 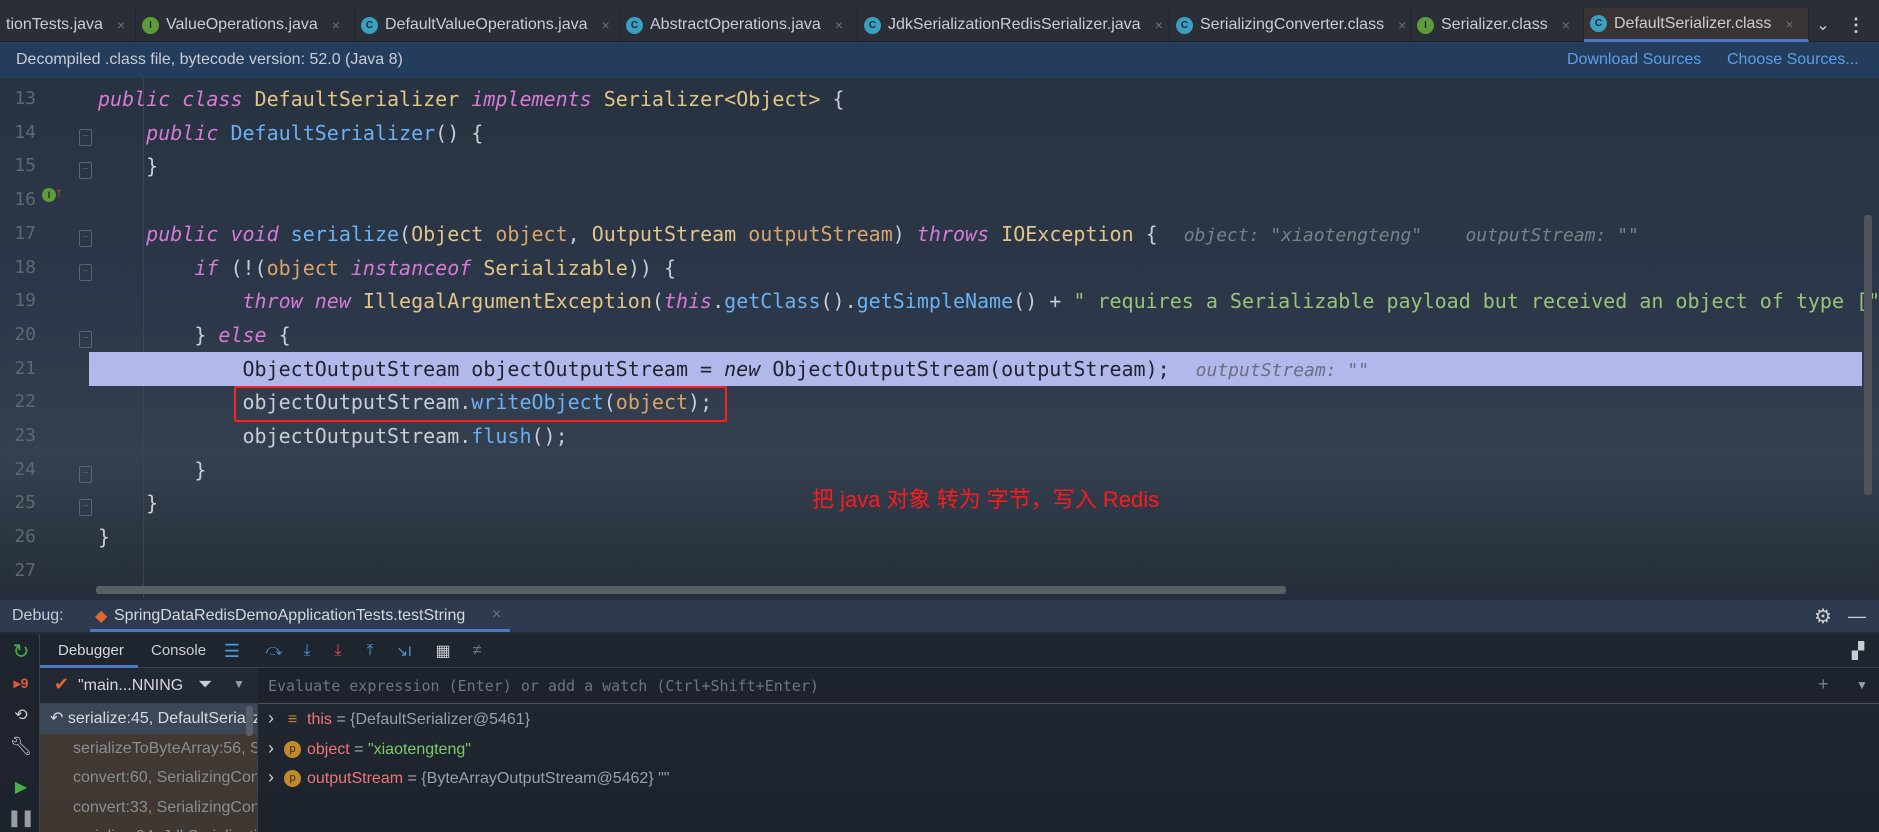 What do you see at coordinates (931, 571) in the screenshot?
I see `code-line: 27` at bounding box center [931, 571].